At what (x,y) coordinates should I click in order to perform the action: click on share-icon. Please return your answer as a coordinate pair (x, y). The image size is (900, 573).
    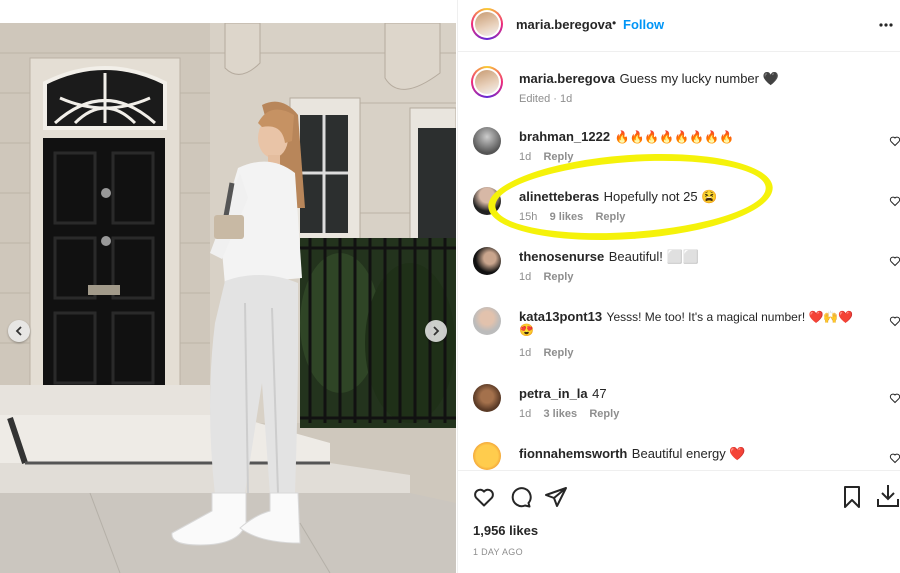
    Looking at the image, I should click on (556, 497).